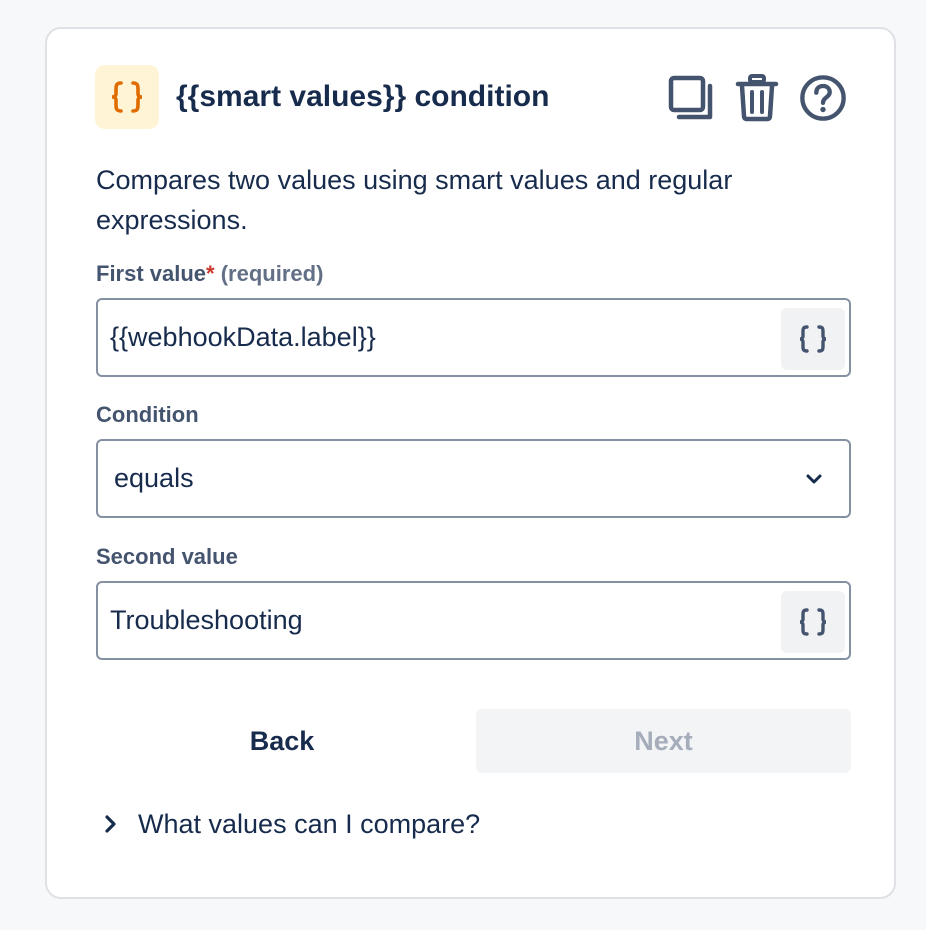 This screenshot has width=926, height=930. What do you see at coordinates (814, 479) in the screenshot?
I see `chevron-down-icon` at bounding box center [814, 479].